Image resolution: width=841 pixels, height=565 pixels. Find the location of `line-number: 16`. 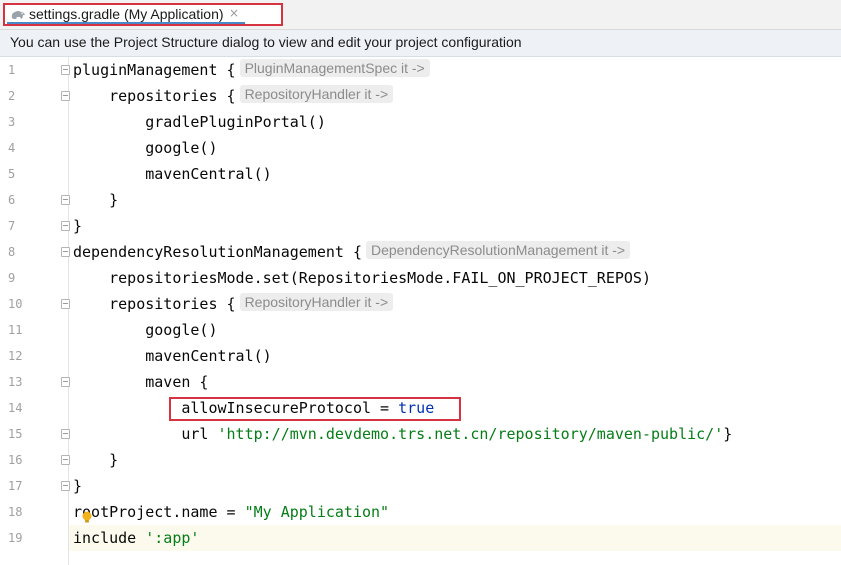

line-number: 16 is located at coordinates (15, 460).